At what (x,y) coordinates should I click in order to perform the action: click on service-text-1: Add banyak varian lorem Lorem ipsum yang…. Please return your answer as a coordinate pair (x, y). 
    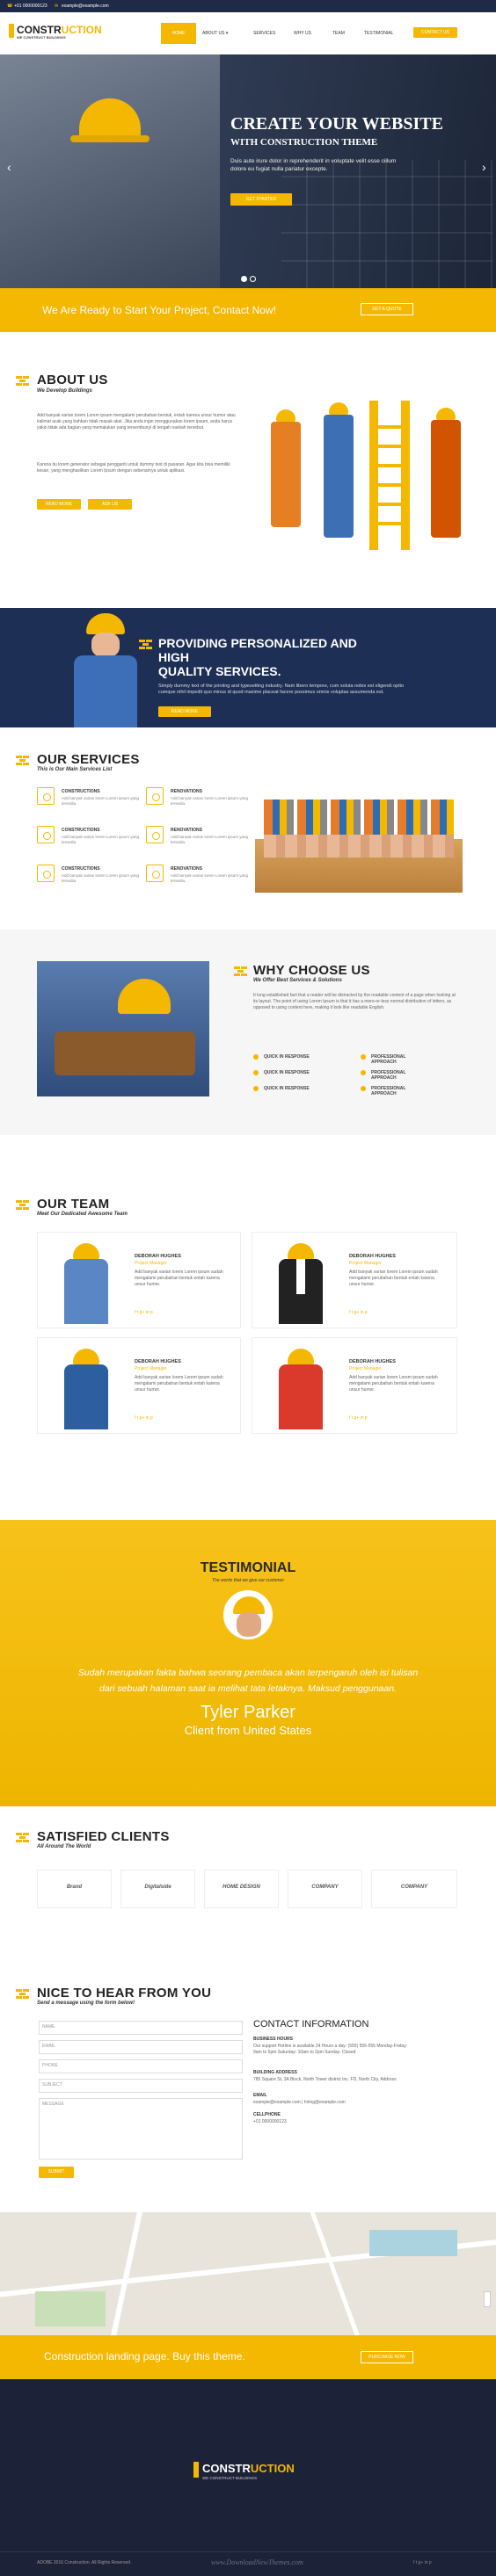
    Looking at the image, I should click on (101, 801).